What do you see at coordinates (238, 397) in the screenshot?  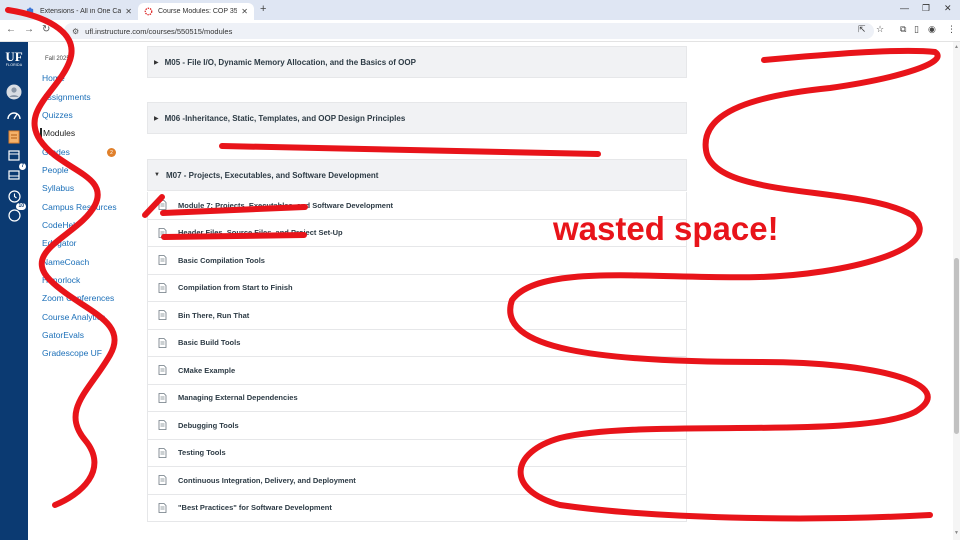 I see `module-item-link: Managing External Dependencies` at bounding box center [238, 397].